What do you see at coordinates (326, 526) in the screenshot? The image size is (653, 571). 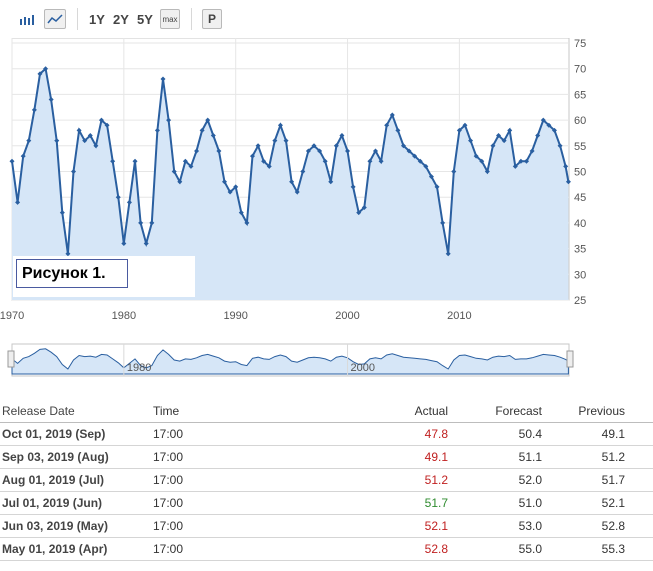 I see `table-row: Jun 03, 2019 (May) 17:00 52.1 53.0 52.8` at bounding box center [326, 526].